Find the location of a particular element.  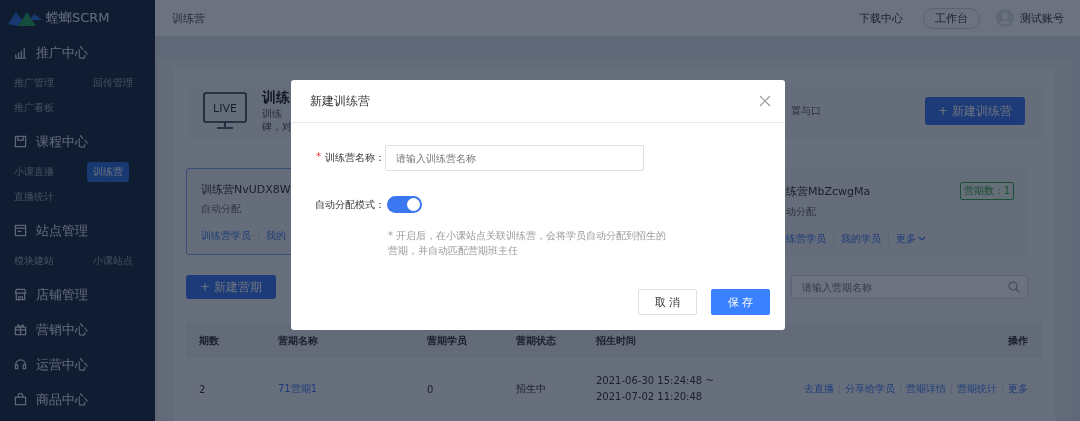

sidebar-section: 运营中心 is located at coordinates (77, 364).